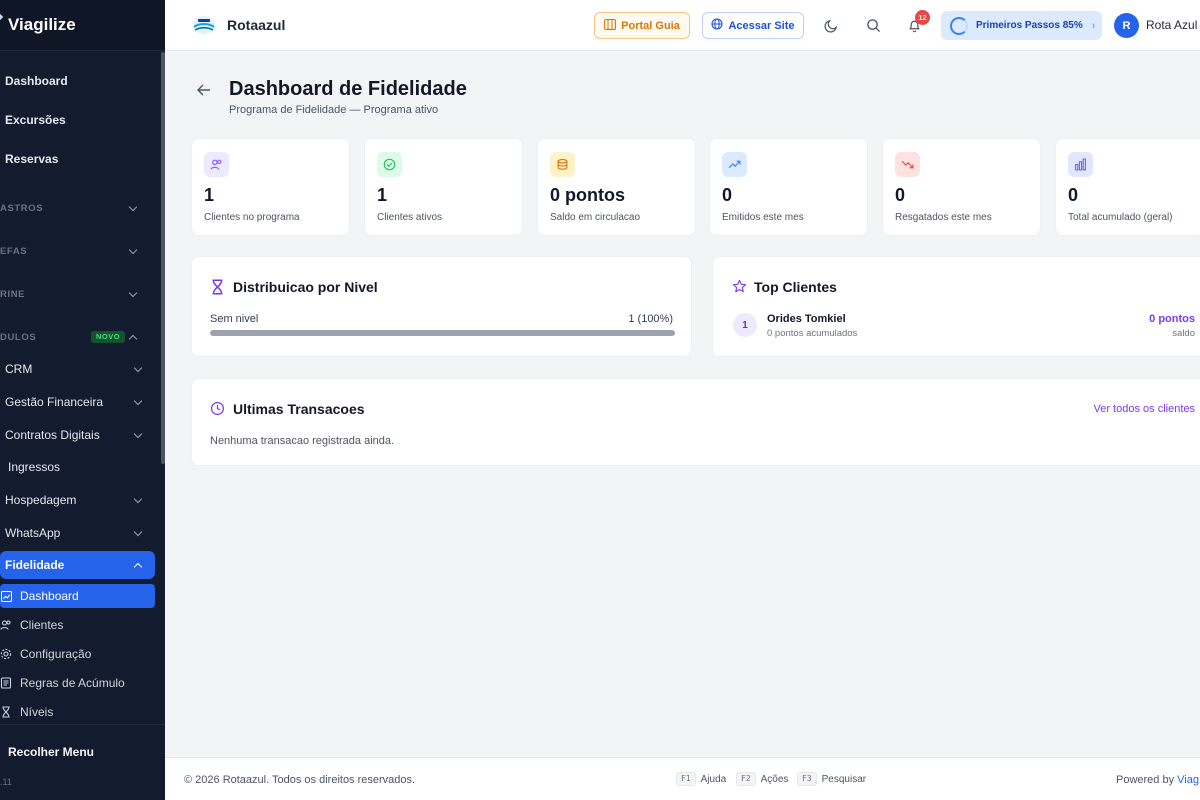  Describe the element at coordinates (77, 402) in the screenshot. I see `sidebar-item-gestao-financeira: Gestão Financeira` at that location.